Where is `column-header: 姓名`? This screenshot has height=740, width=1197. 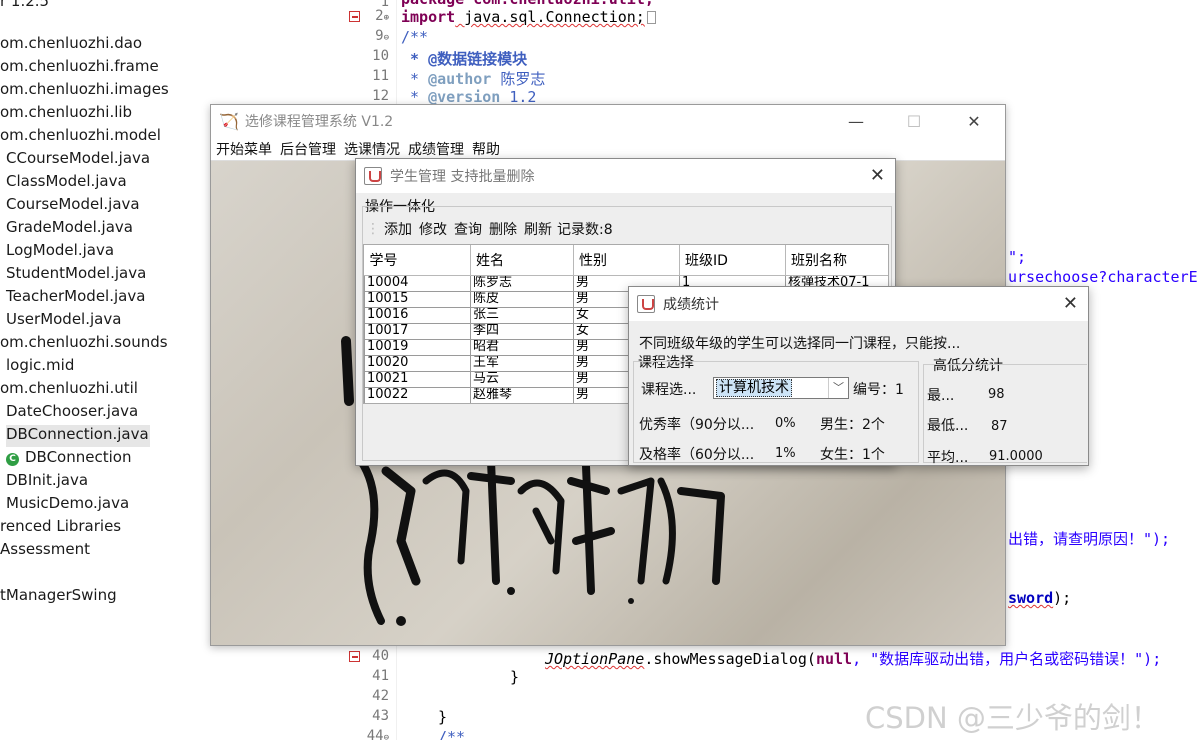
column-header: 姓名 is located at coordinates (522, 260).